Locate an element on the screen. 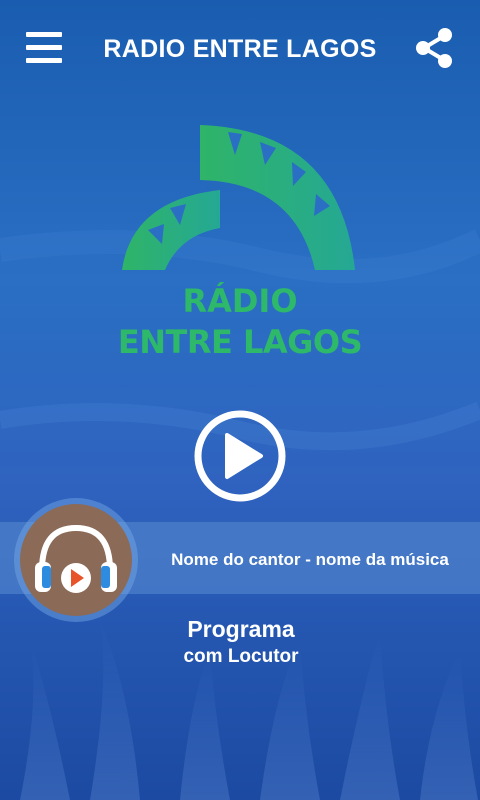 The width and height of the screenshot is (480, 800). menu-button is located at coordinates (46, 49).